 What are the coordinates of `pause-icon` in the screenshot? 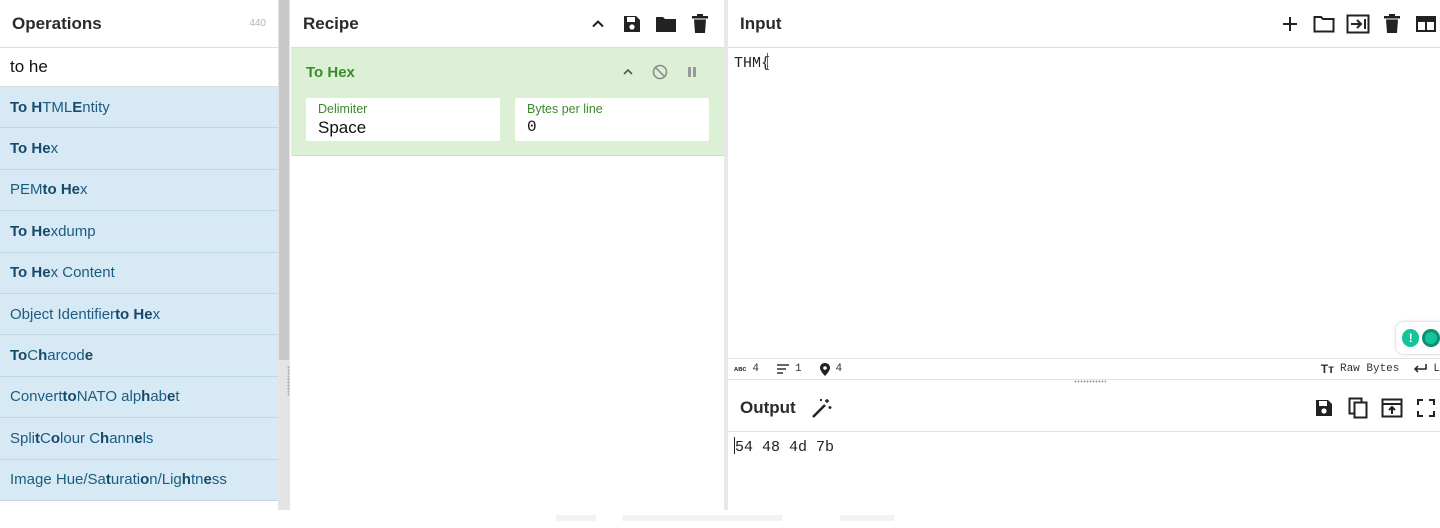 It's located at (692, 72).